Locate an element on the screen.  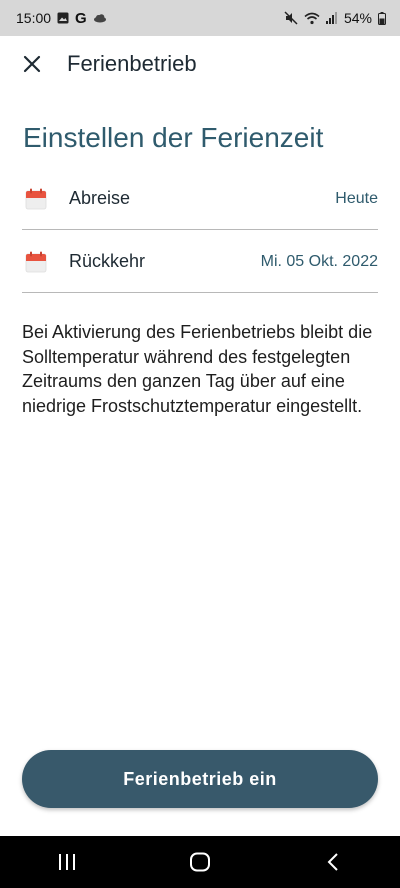
cloud-icon is located at coordinates (100, 18).